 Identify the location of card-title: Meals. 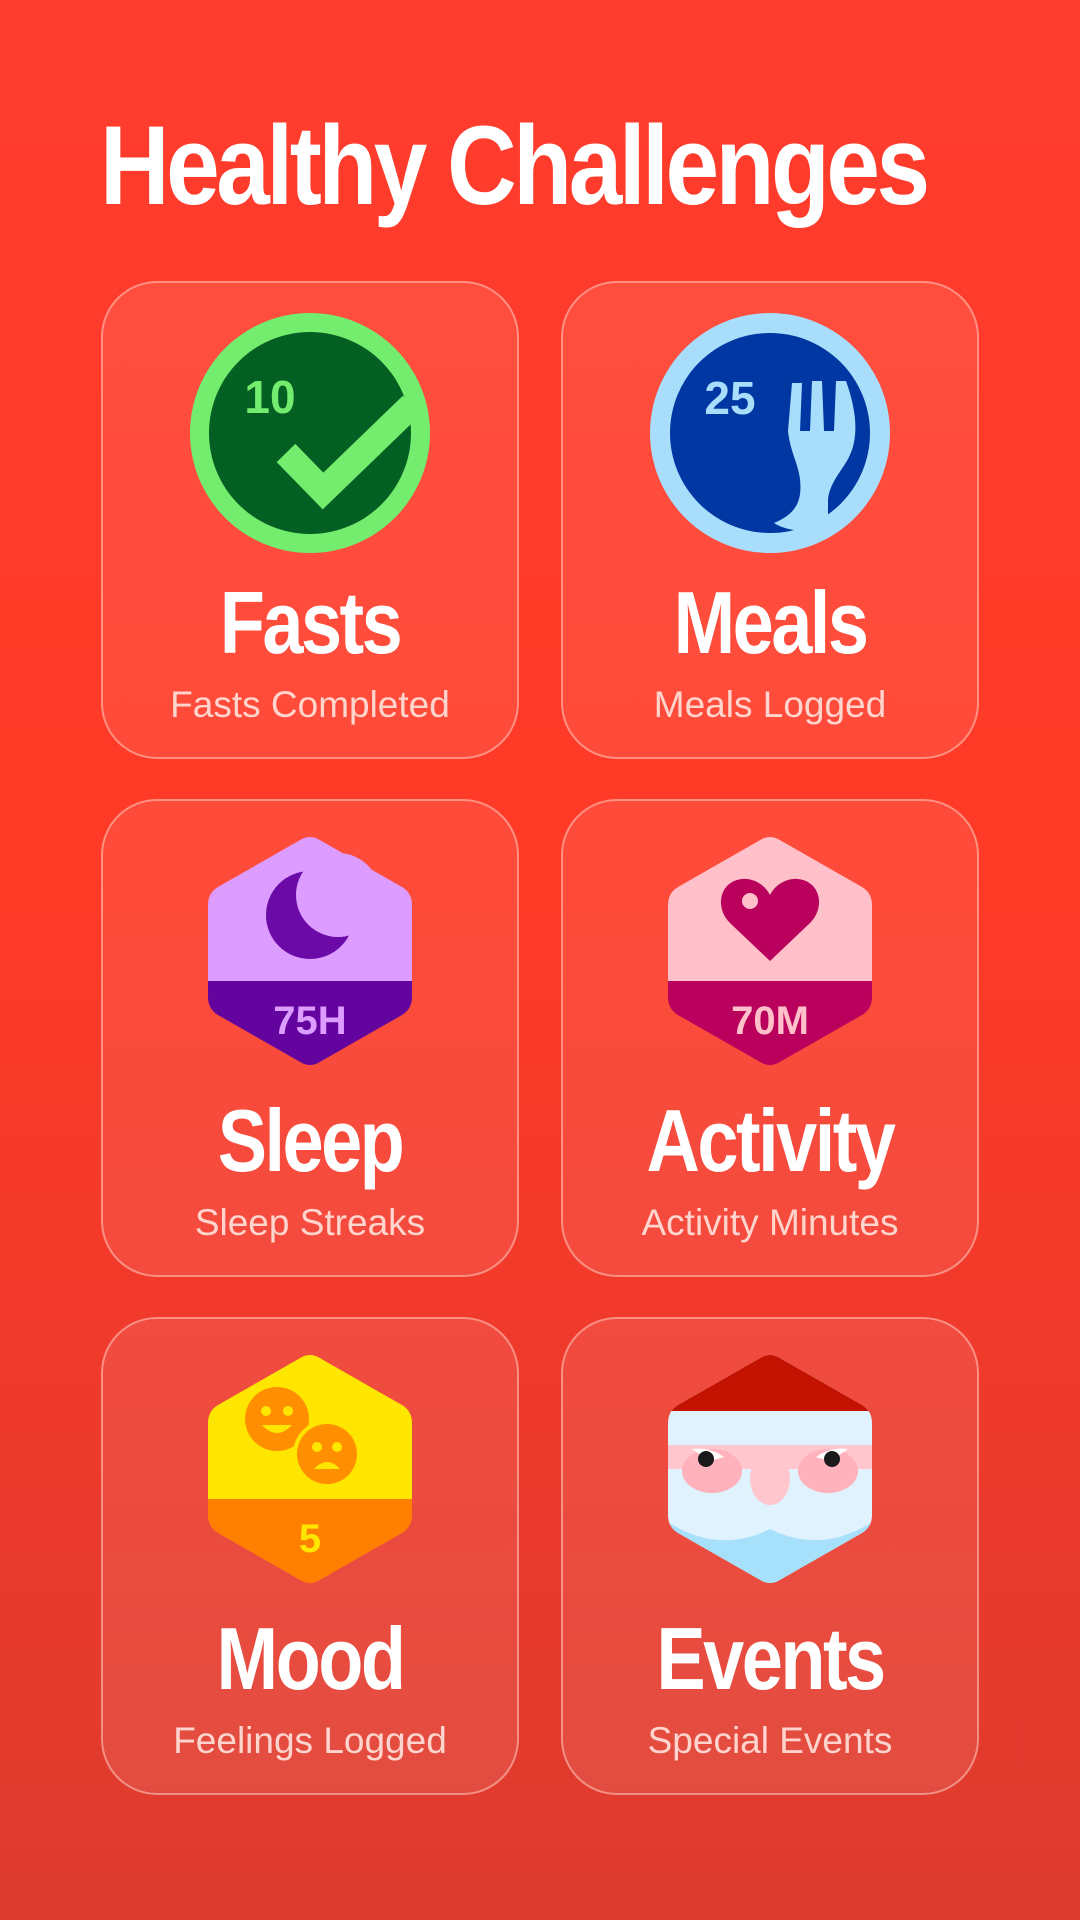
(771, 622).